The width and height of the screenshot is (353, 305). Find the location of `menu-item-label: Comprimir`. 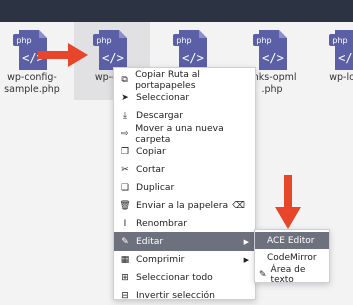

menu-item-label: Comprimir is located at coordinates (160, 259).